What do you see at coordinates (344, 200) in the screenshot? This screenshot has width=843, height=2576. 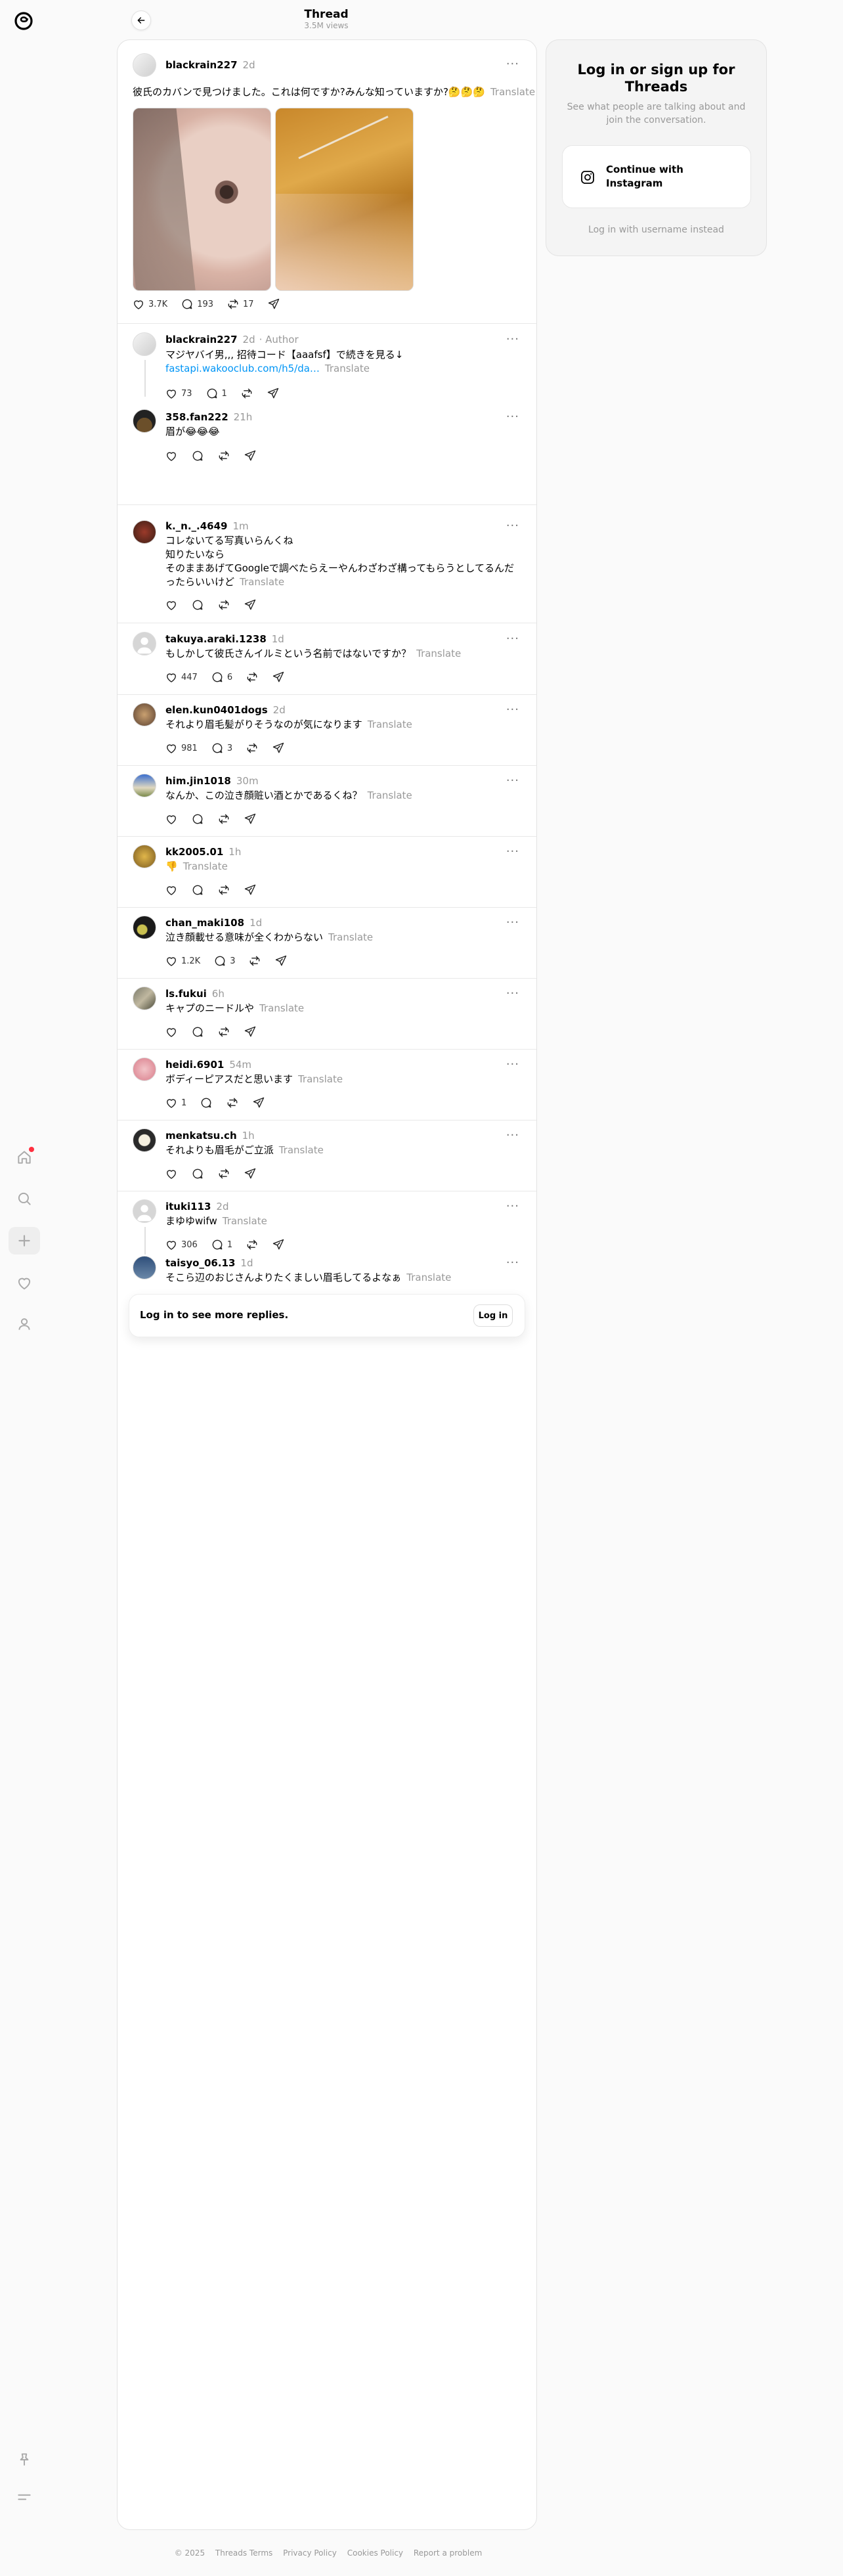 I see `post-image` at bounding box center [344, 200].